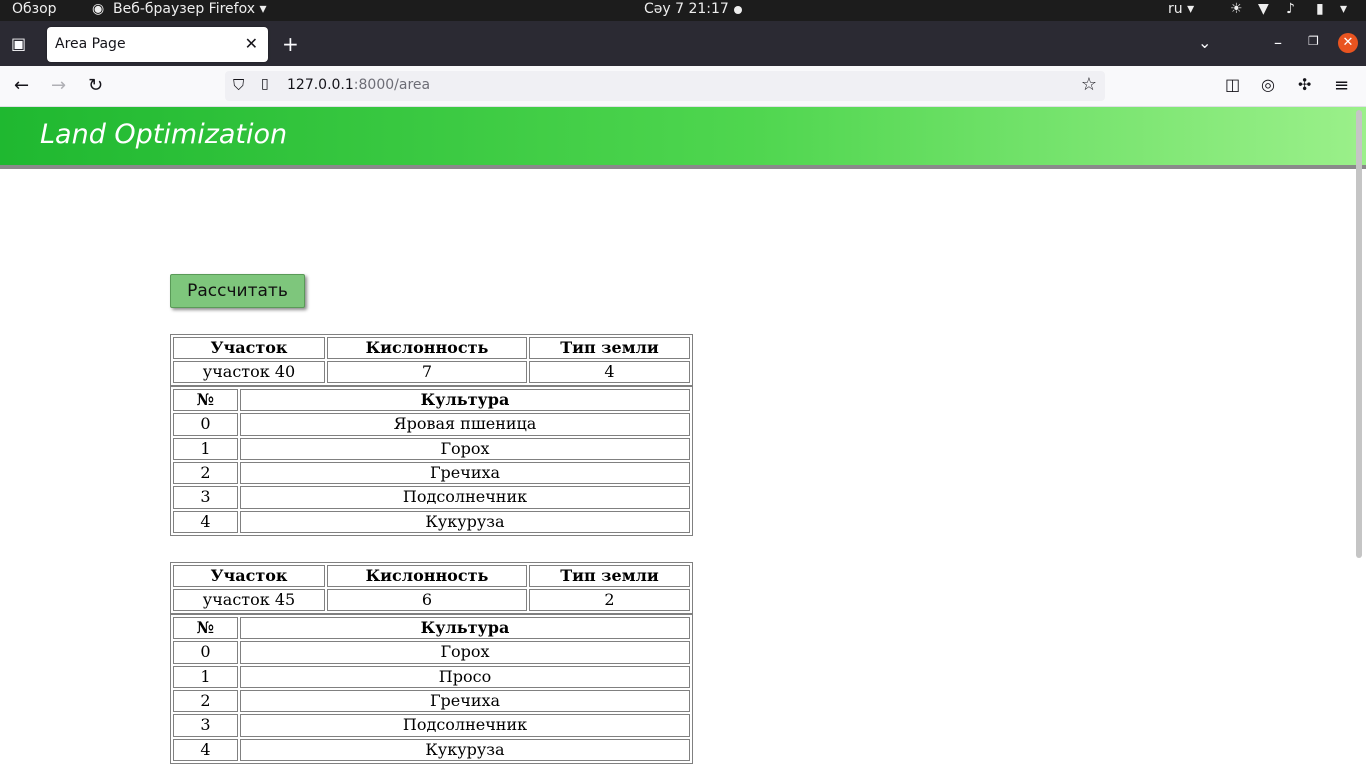 Image resolution: width=1366 pixels, height=764 pixels. Describe the element at coordinates (738, 10) in the screenshot. I see `notification-dot` at that location.